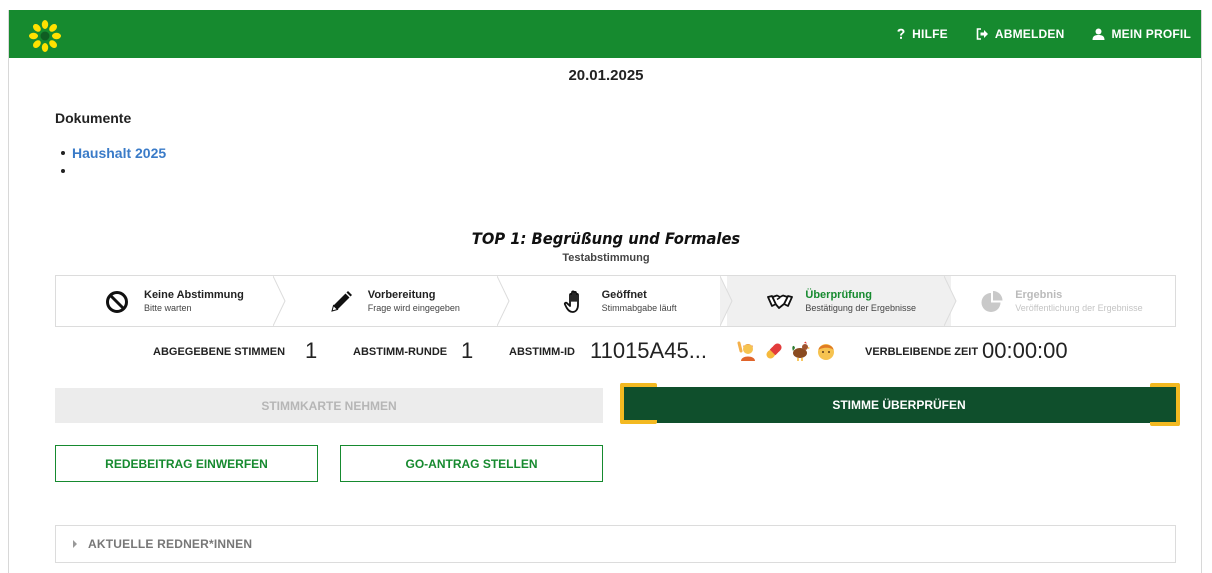  I want to click on handshake-icon, so click(780, 301).